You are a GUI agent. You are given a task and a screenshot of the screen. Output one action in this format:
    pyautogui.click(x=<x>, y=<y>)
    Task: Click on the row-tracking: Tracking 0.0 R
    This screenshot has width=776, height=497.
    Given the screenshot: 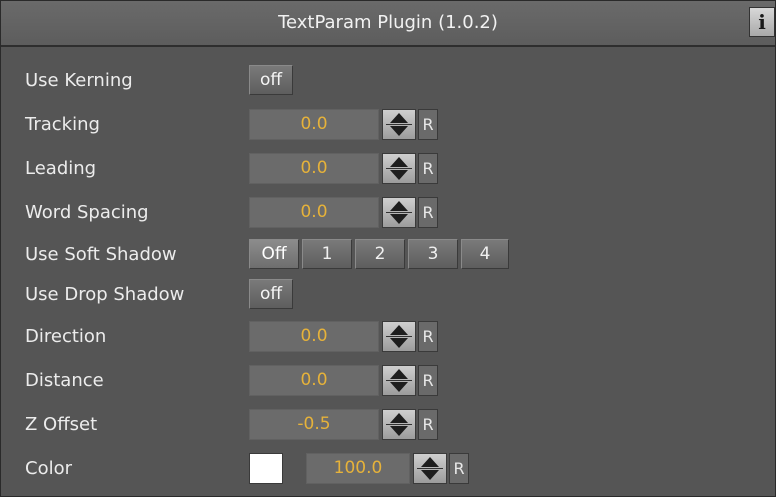 What is the action you would take?
    pyautogui.click(x=388, y=125)
    